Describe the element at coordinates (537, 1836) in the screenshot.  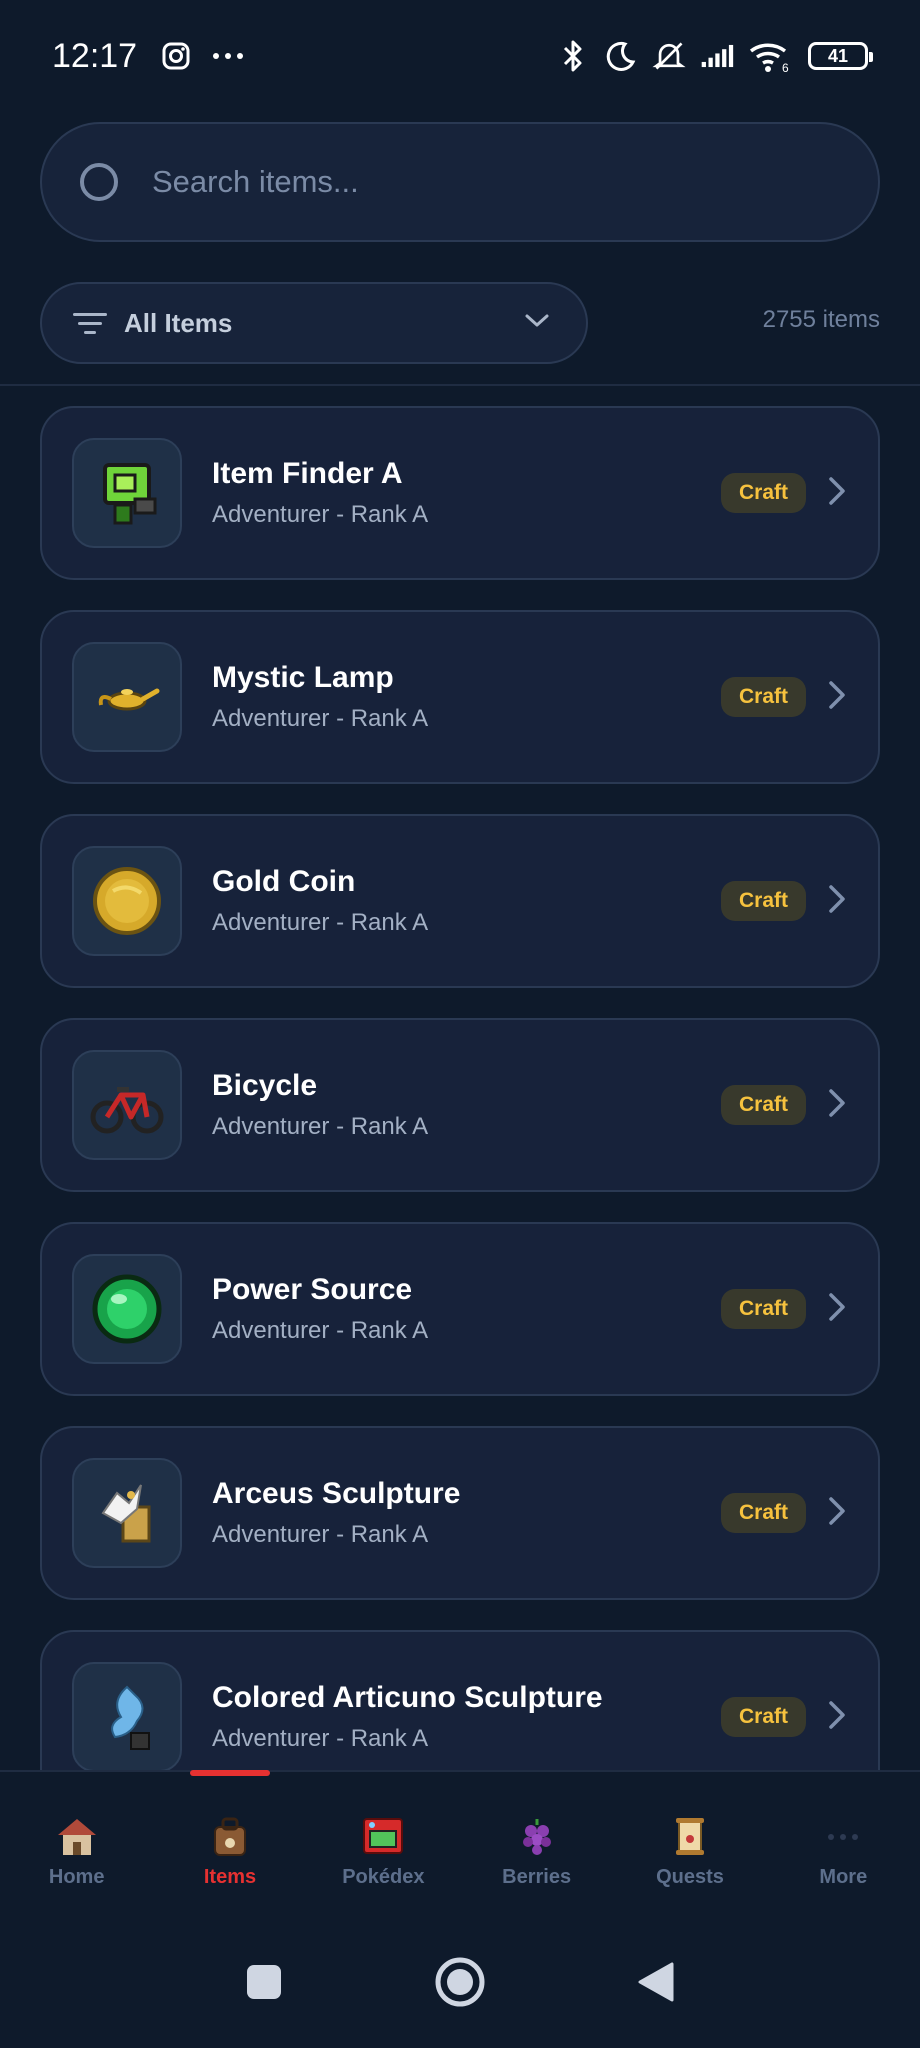
I see `berry-icon` at that location.